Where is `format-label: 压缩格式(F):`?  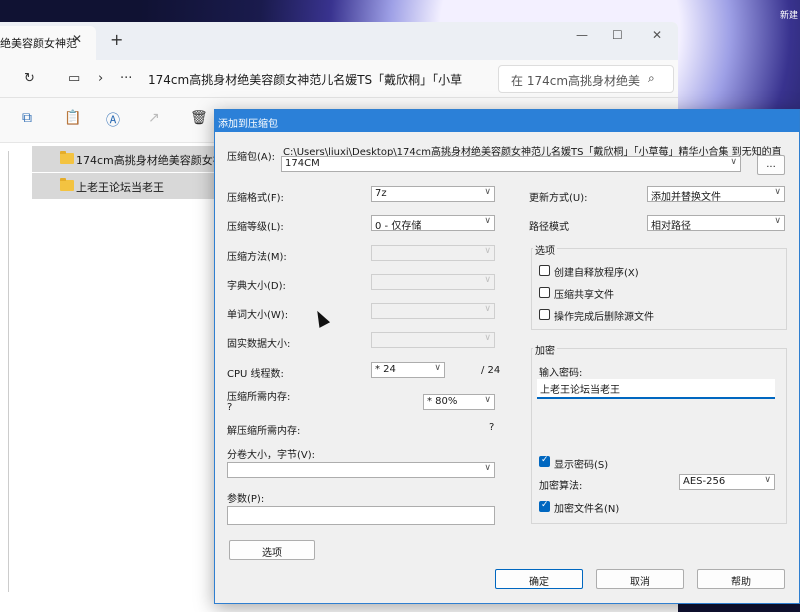 format-label: 压缩格式(F): is located at coordinates (255, 198).